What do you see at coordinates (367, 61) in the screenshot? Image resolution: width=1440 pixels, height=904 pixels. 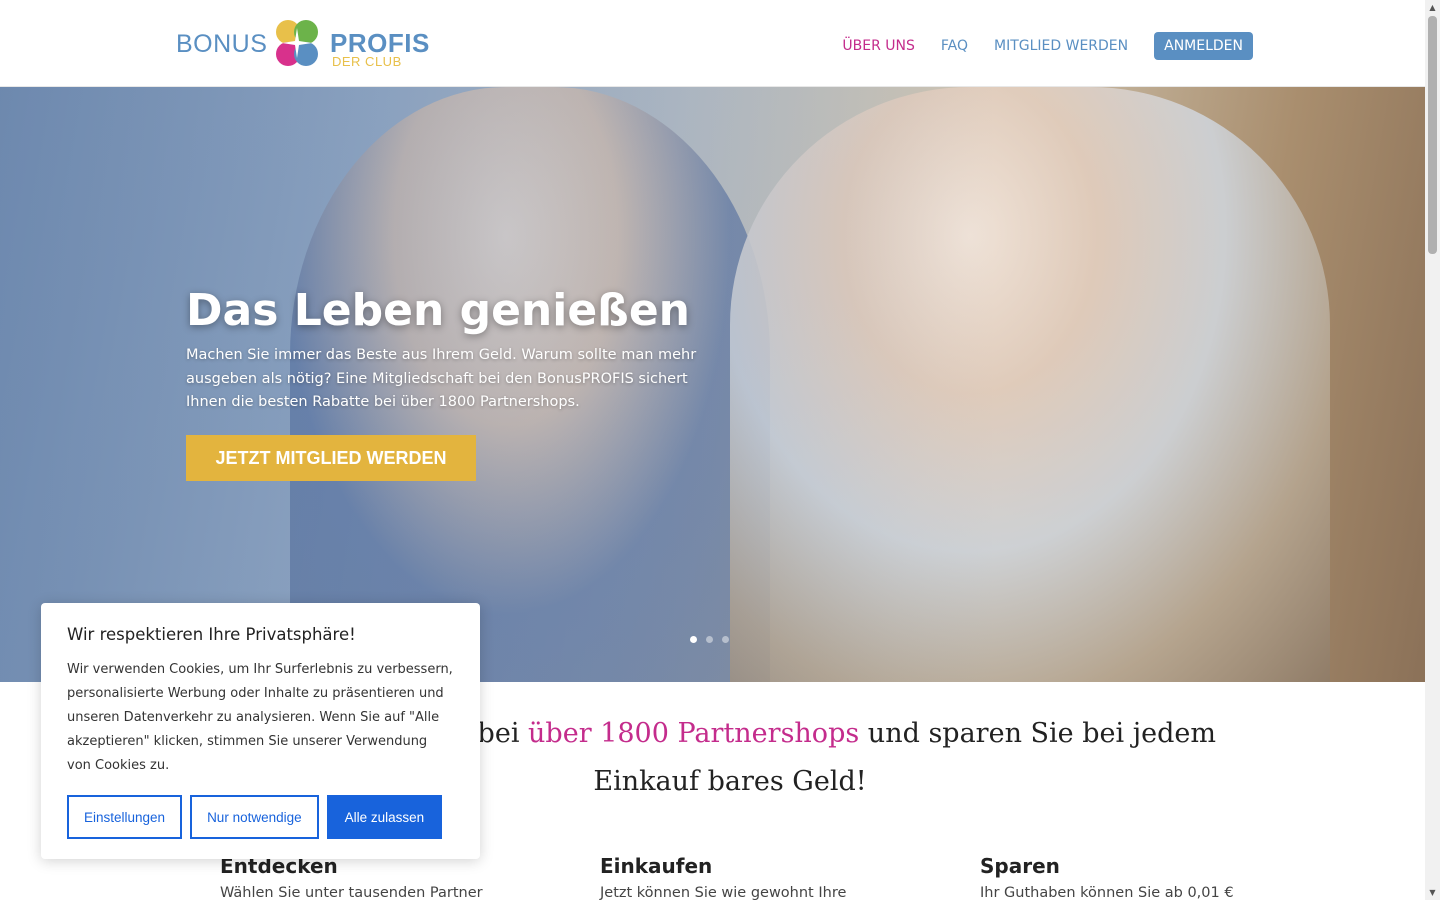 I see `logo-club-text: DER CLUB` at bounding box center [367, 61].